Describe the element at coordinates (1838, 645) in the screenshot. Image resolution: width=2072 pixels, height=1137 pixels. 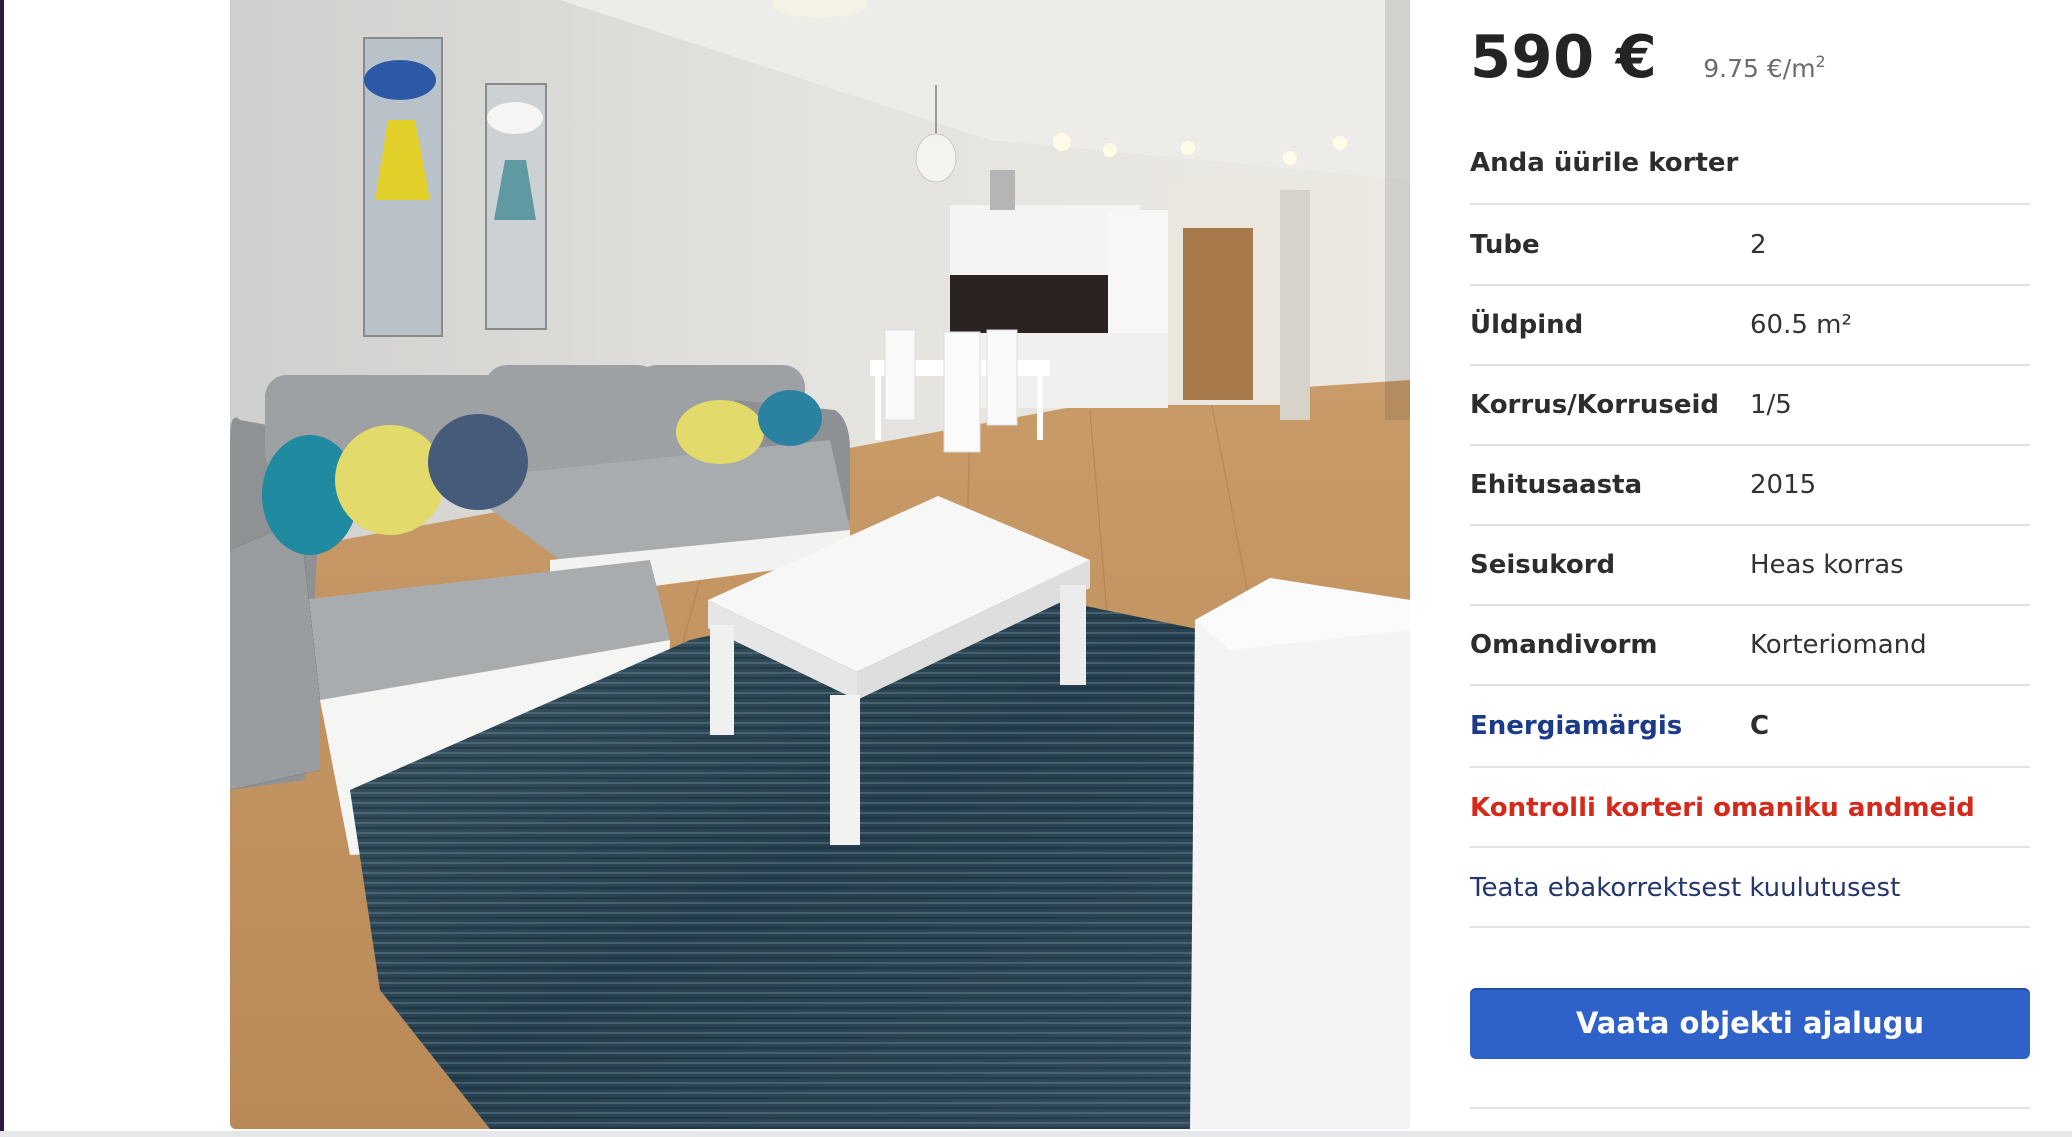
I see `detail-value: Korteriomand` at that location.